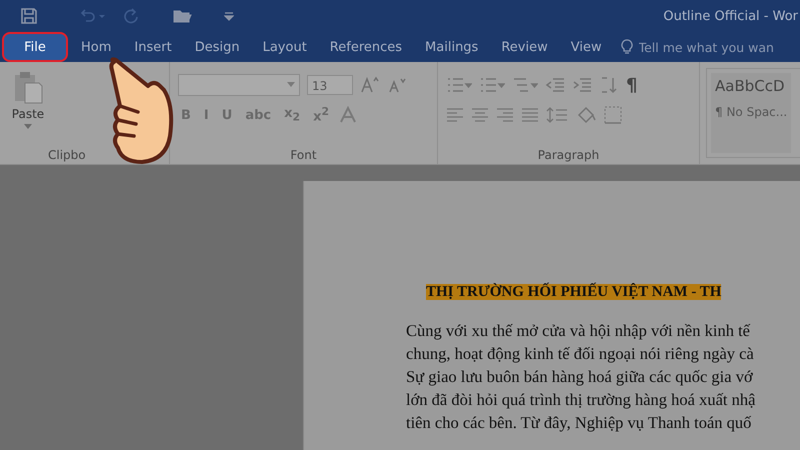  What do you see at coordinates (626, 47) in the screenshot?
I see `lightbulb-icon` at bounding box center [626, 47].